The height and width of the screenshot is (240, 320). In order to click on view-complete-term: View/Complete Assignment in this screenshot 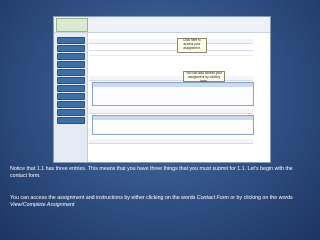, I will do `click(42, 205)`.